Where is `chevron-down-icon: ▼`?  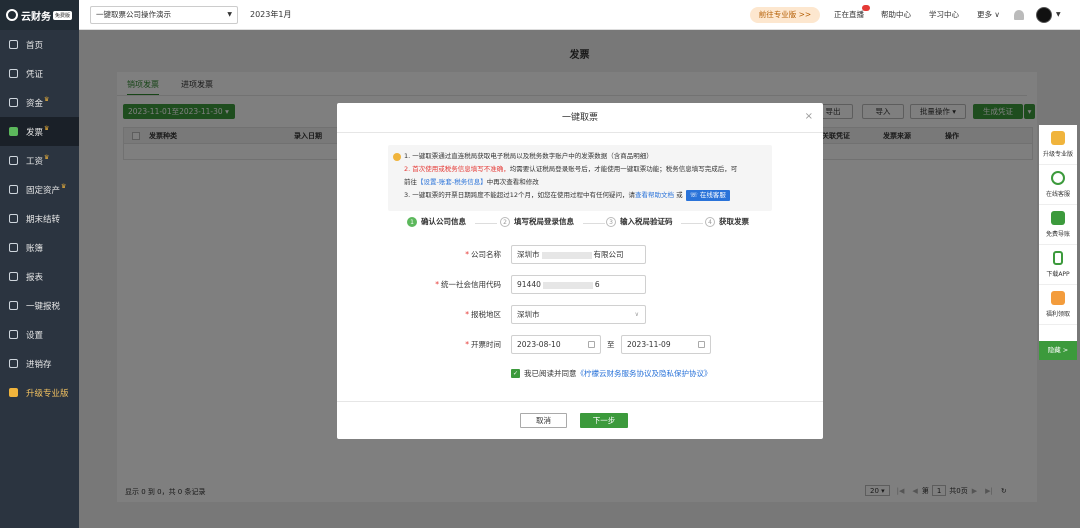
chevron-down-icon: ▼ is located at coordinates (1058, 15).